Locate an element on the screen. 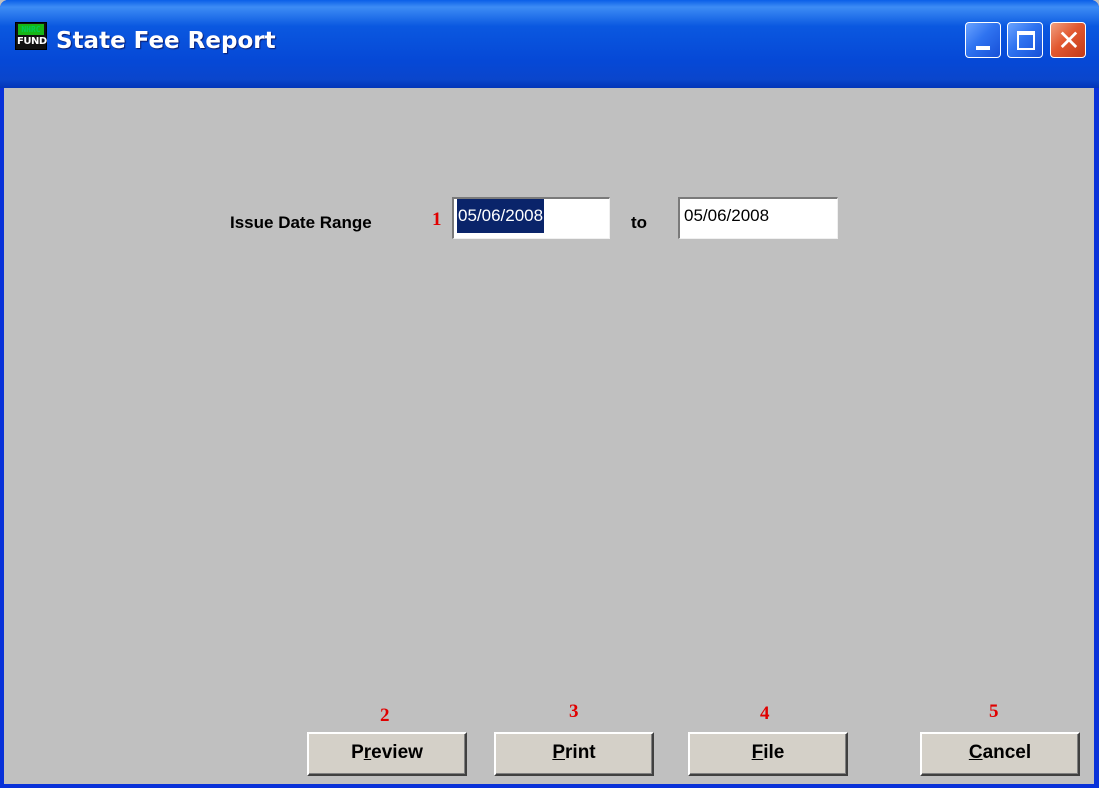  to-date-field: 05/06/2008 is located at coordinates (758, 218).